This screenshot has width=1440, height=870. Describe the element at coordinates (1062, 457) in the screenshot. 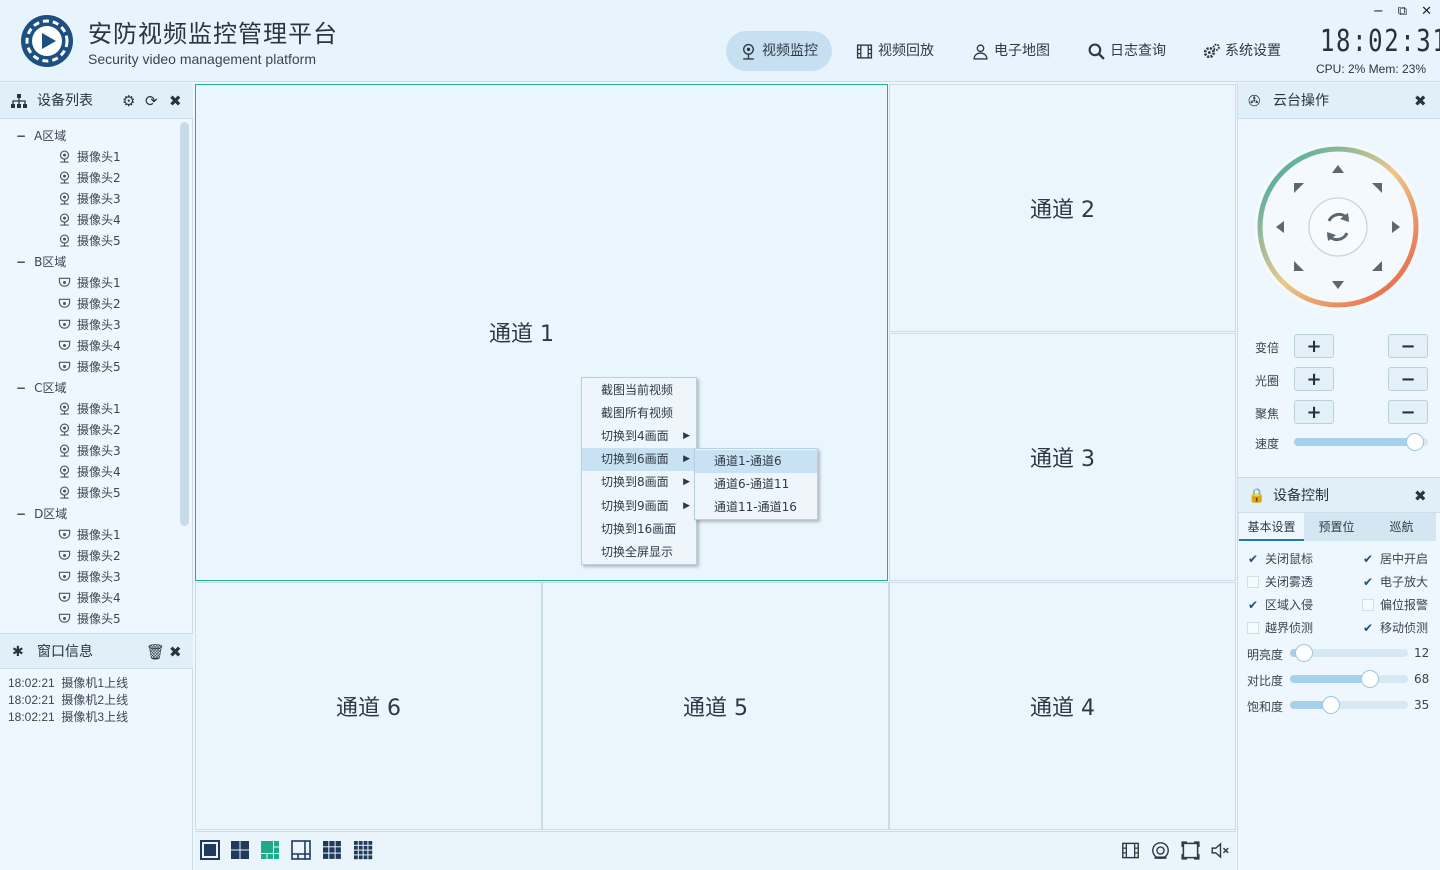

I see `video-cell-3: 通道 3` at that location.